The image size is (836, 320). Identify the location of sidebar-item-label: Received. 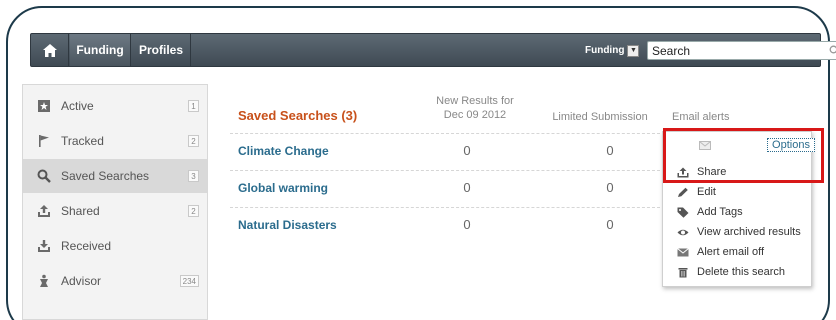
(86, 246).